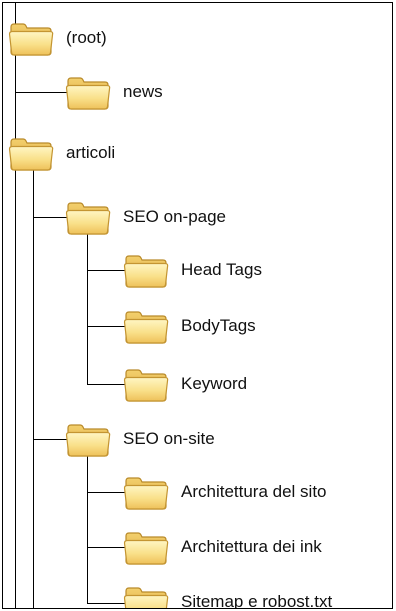 Image resolution: width=396 pixels, height=611 pixels. What do you see at coordinates (214, 383) in the screenshot?
I see `node-label: Keyword` at bounding box center [214, 383].